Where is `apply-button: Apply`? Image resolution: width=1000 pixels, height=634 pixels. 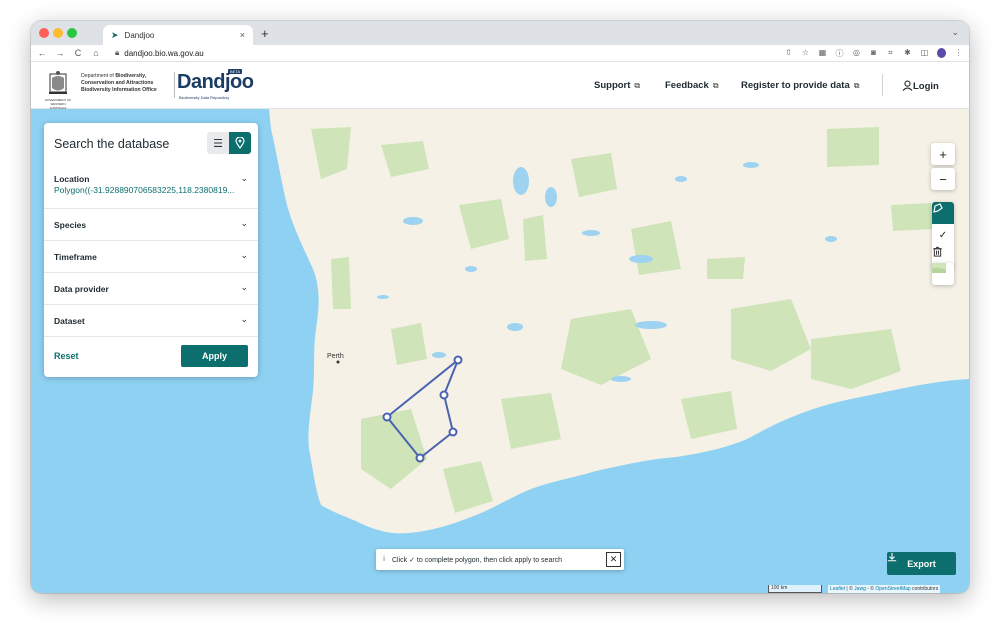
apply-button: Apply is located at coordinates (214, 356).